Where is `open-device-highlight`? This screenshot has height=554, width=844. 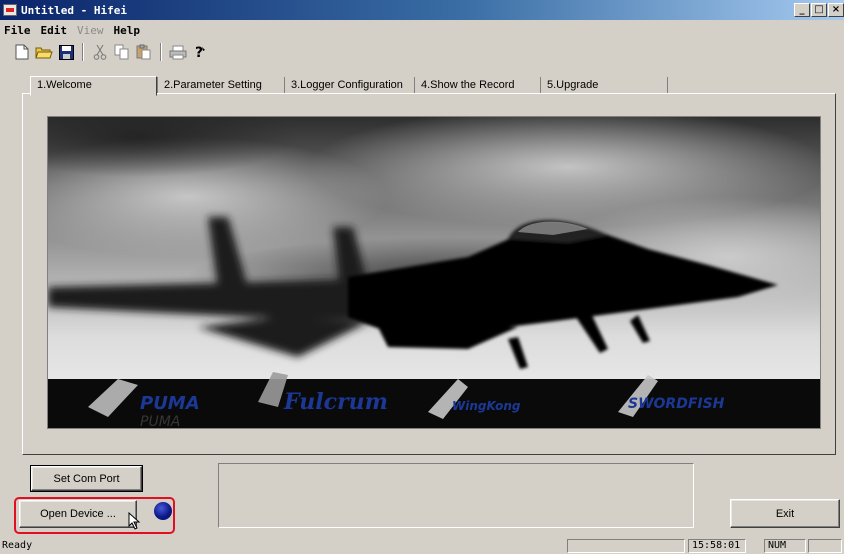
open-device-highlight is located at coordinates (94, 515).